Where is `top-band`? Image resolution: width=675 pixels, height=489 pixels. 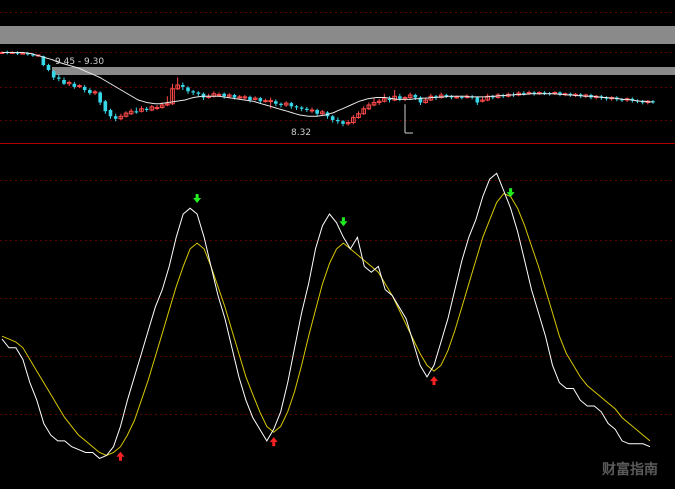
top-band is located at coordinates (337, 35).